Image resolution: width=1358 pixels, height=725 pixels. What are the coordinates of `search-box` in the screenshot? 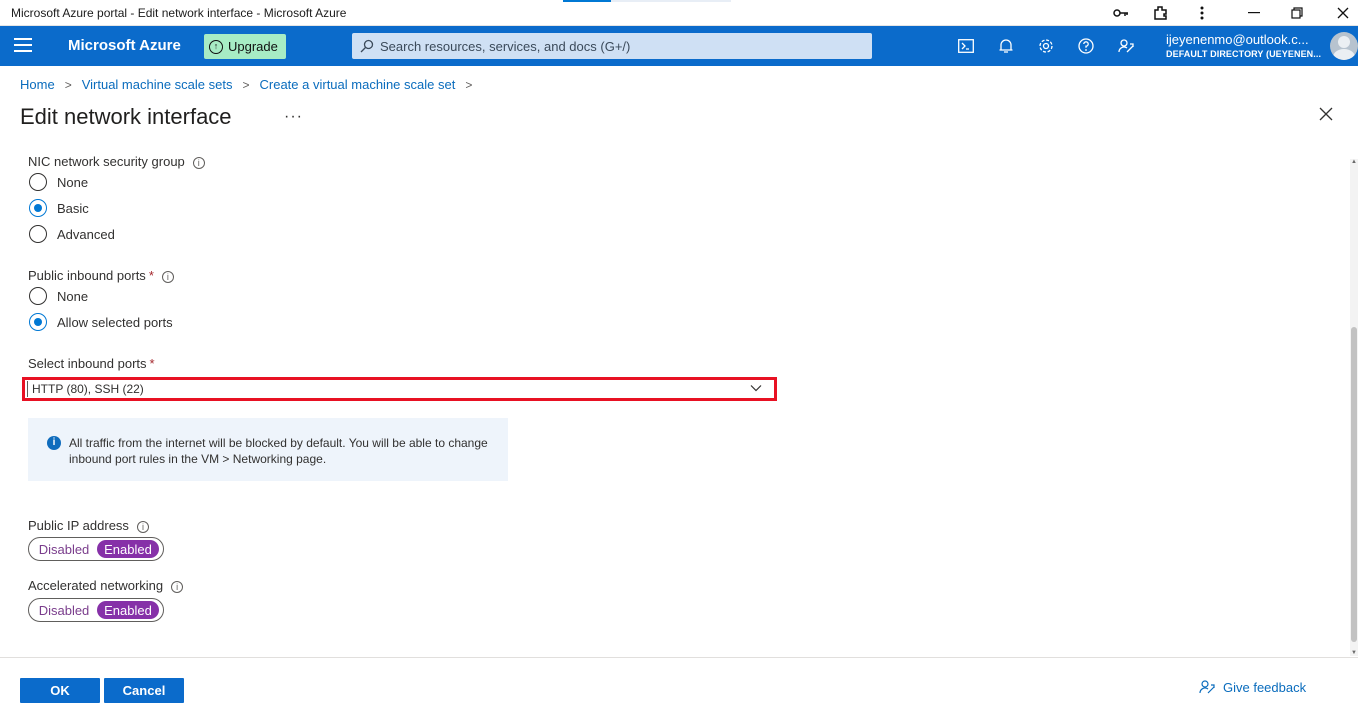 It's located at (612, 46).